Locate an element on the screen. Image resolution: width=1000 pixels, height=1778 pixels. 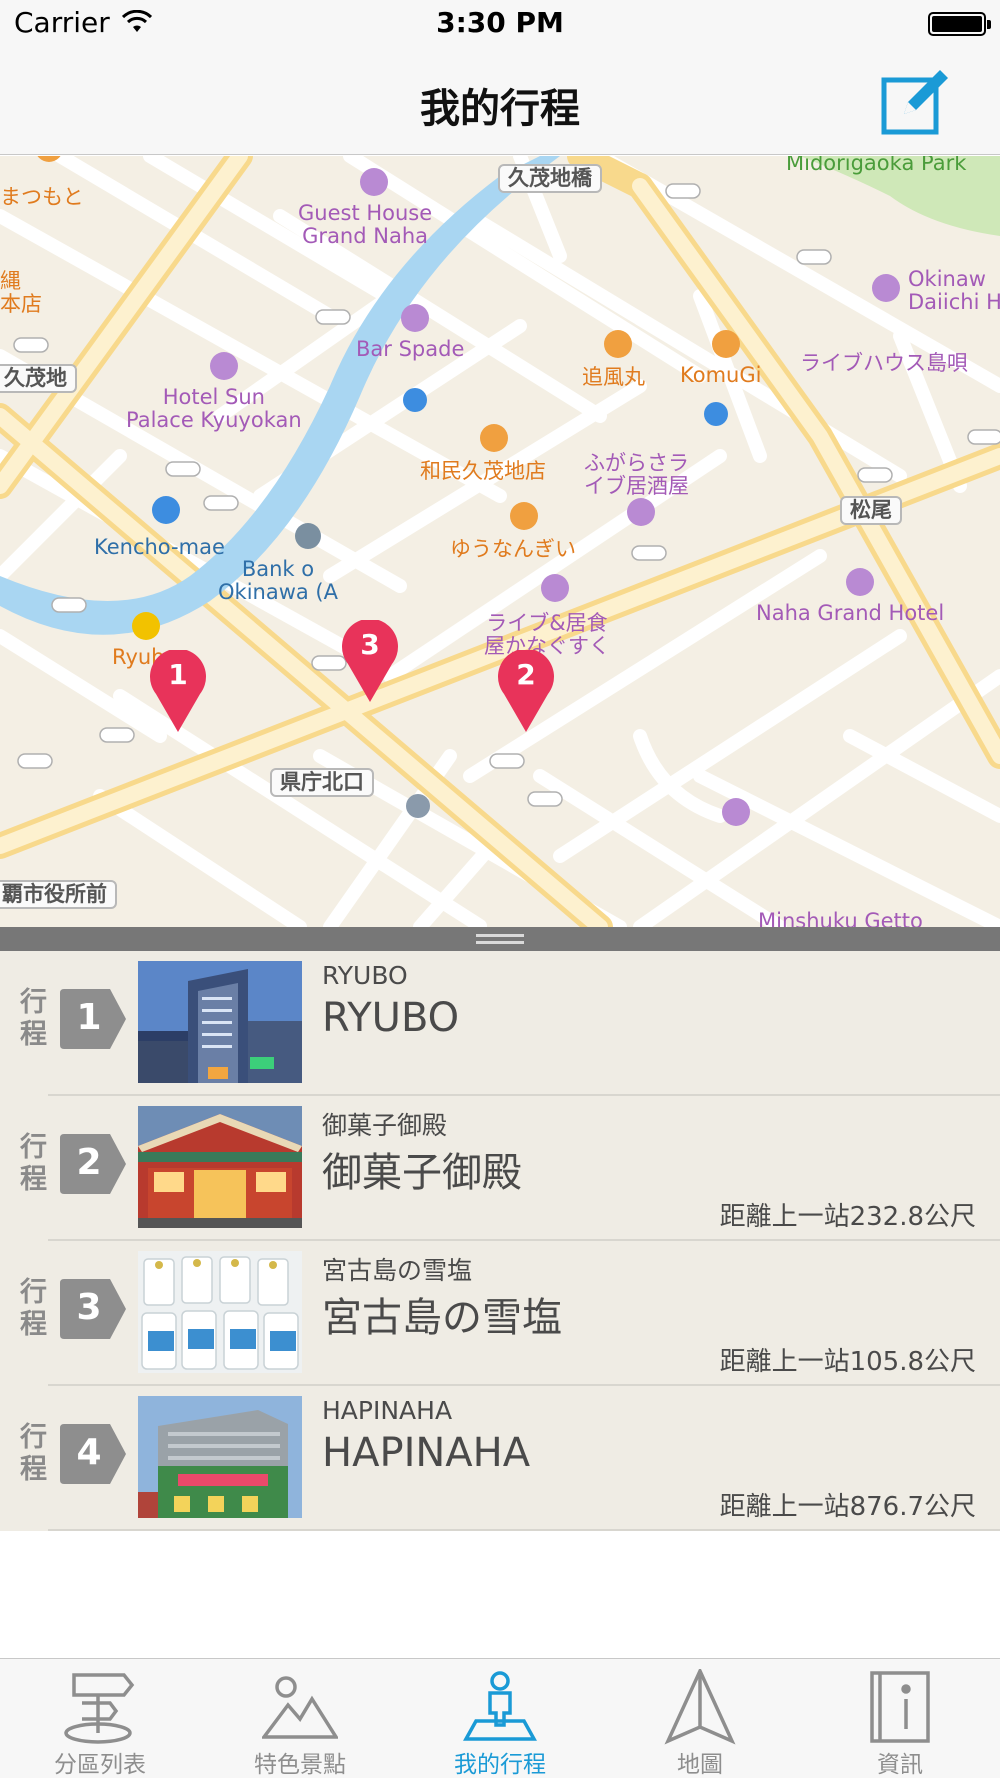
place-subtitle: 宮古島の雪塩 is located at coordinates (397, 1270).